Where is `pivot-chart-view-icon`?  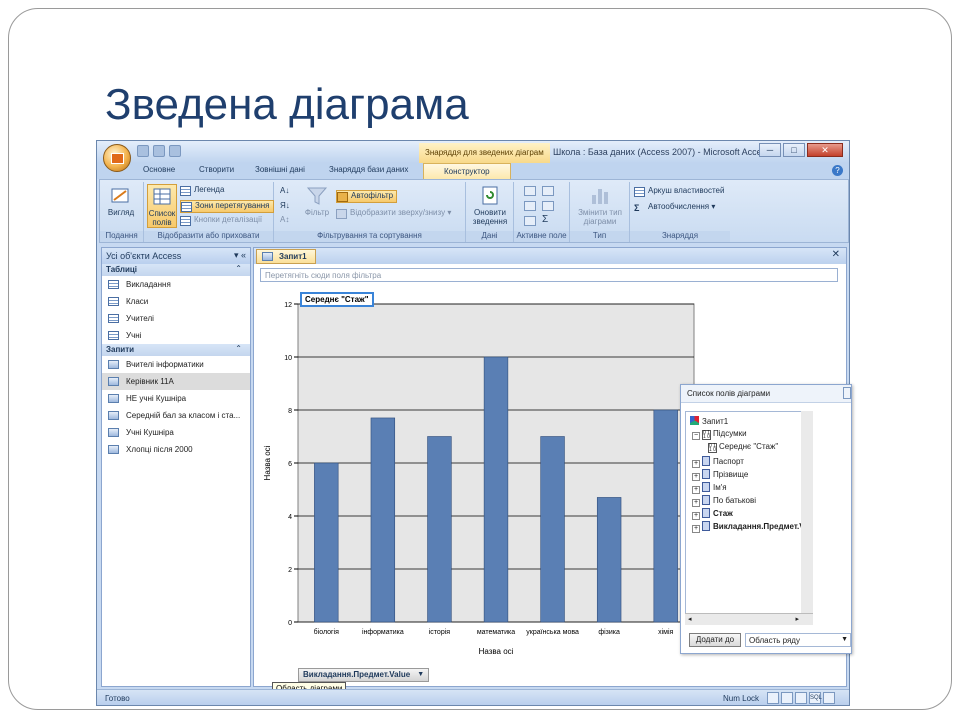
pivot-chart-view-icon is located at coordinates (801, 698).